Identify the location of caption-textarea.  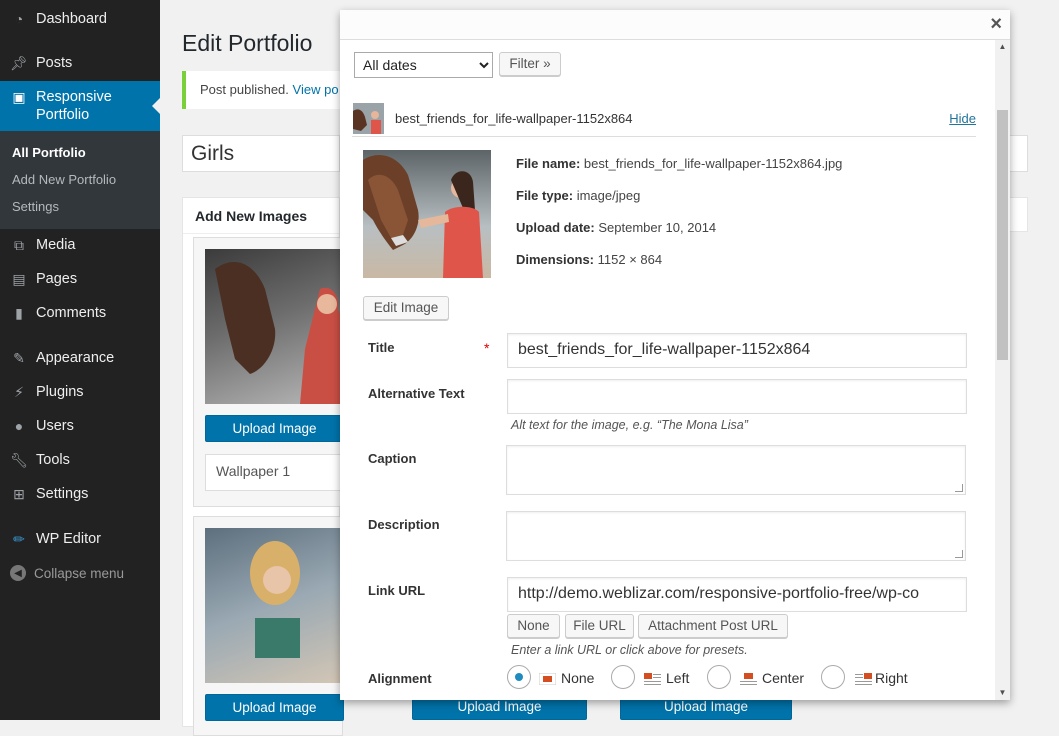
(736, 470).